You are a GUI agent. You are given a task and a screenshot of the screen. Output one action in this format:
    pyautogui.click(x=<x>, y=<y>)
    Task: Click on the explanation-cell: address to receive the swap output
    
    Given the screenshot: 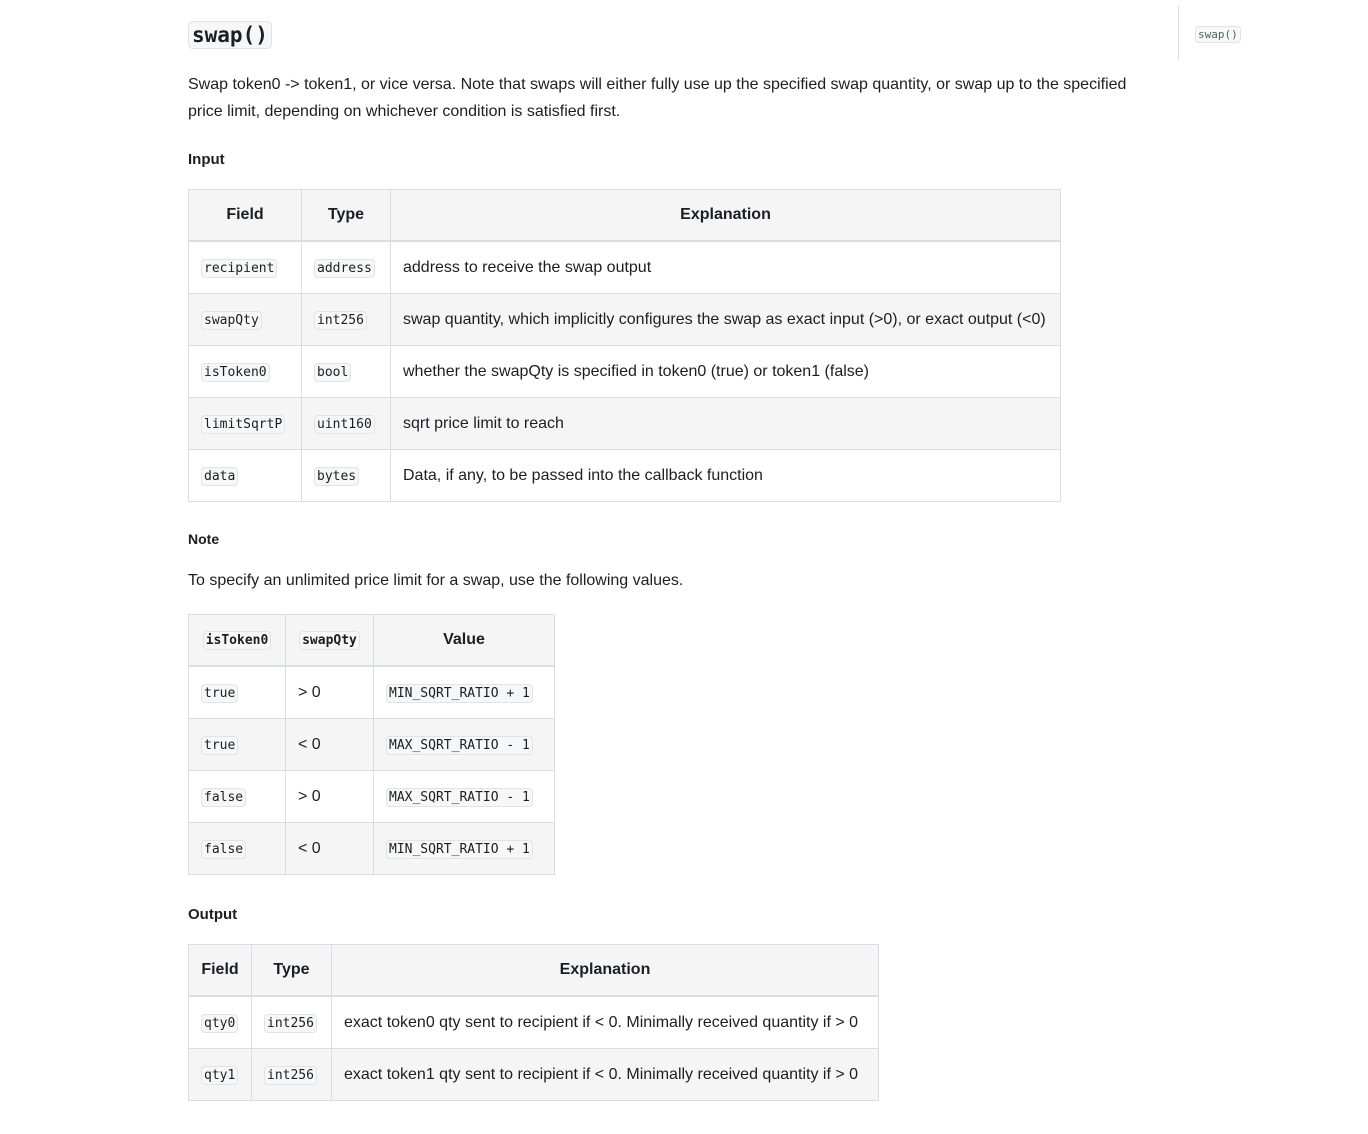 What is the action you would take?
    pyautogui.click(x=725, y=267)
    